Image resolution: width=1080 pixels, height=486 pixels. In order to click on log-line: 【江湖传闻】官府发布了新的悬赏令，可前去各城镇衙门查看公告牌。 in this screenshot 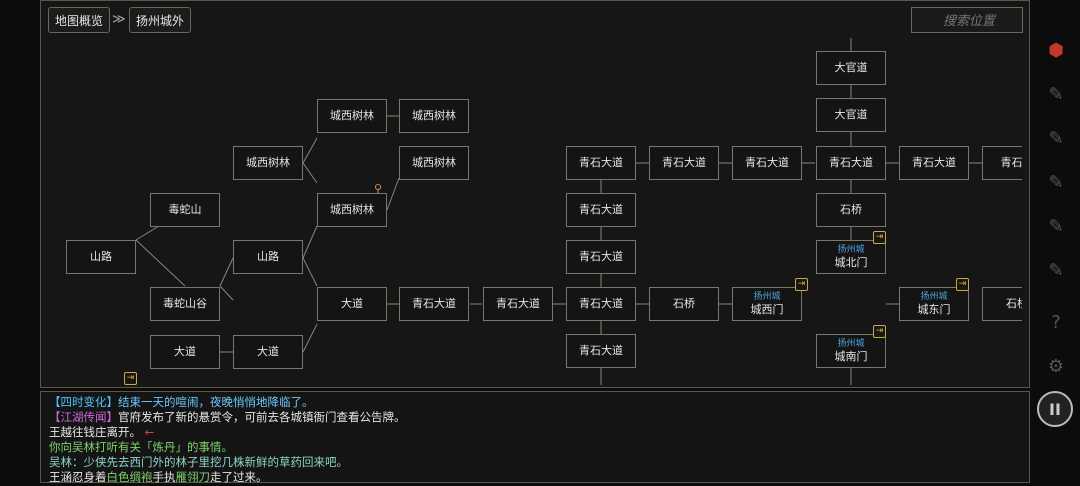, I will do `click(535, 417)`.